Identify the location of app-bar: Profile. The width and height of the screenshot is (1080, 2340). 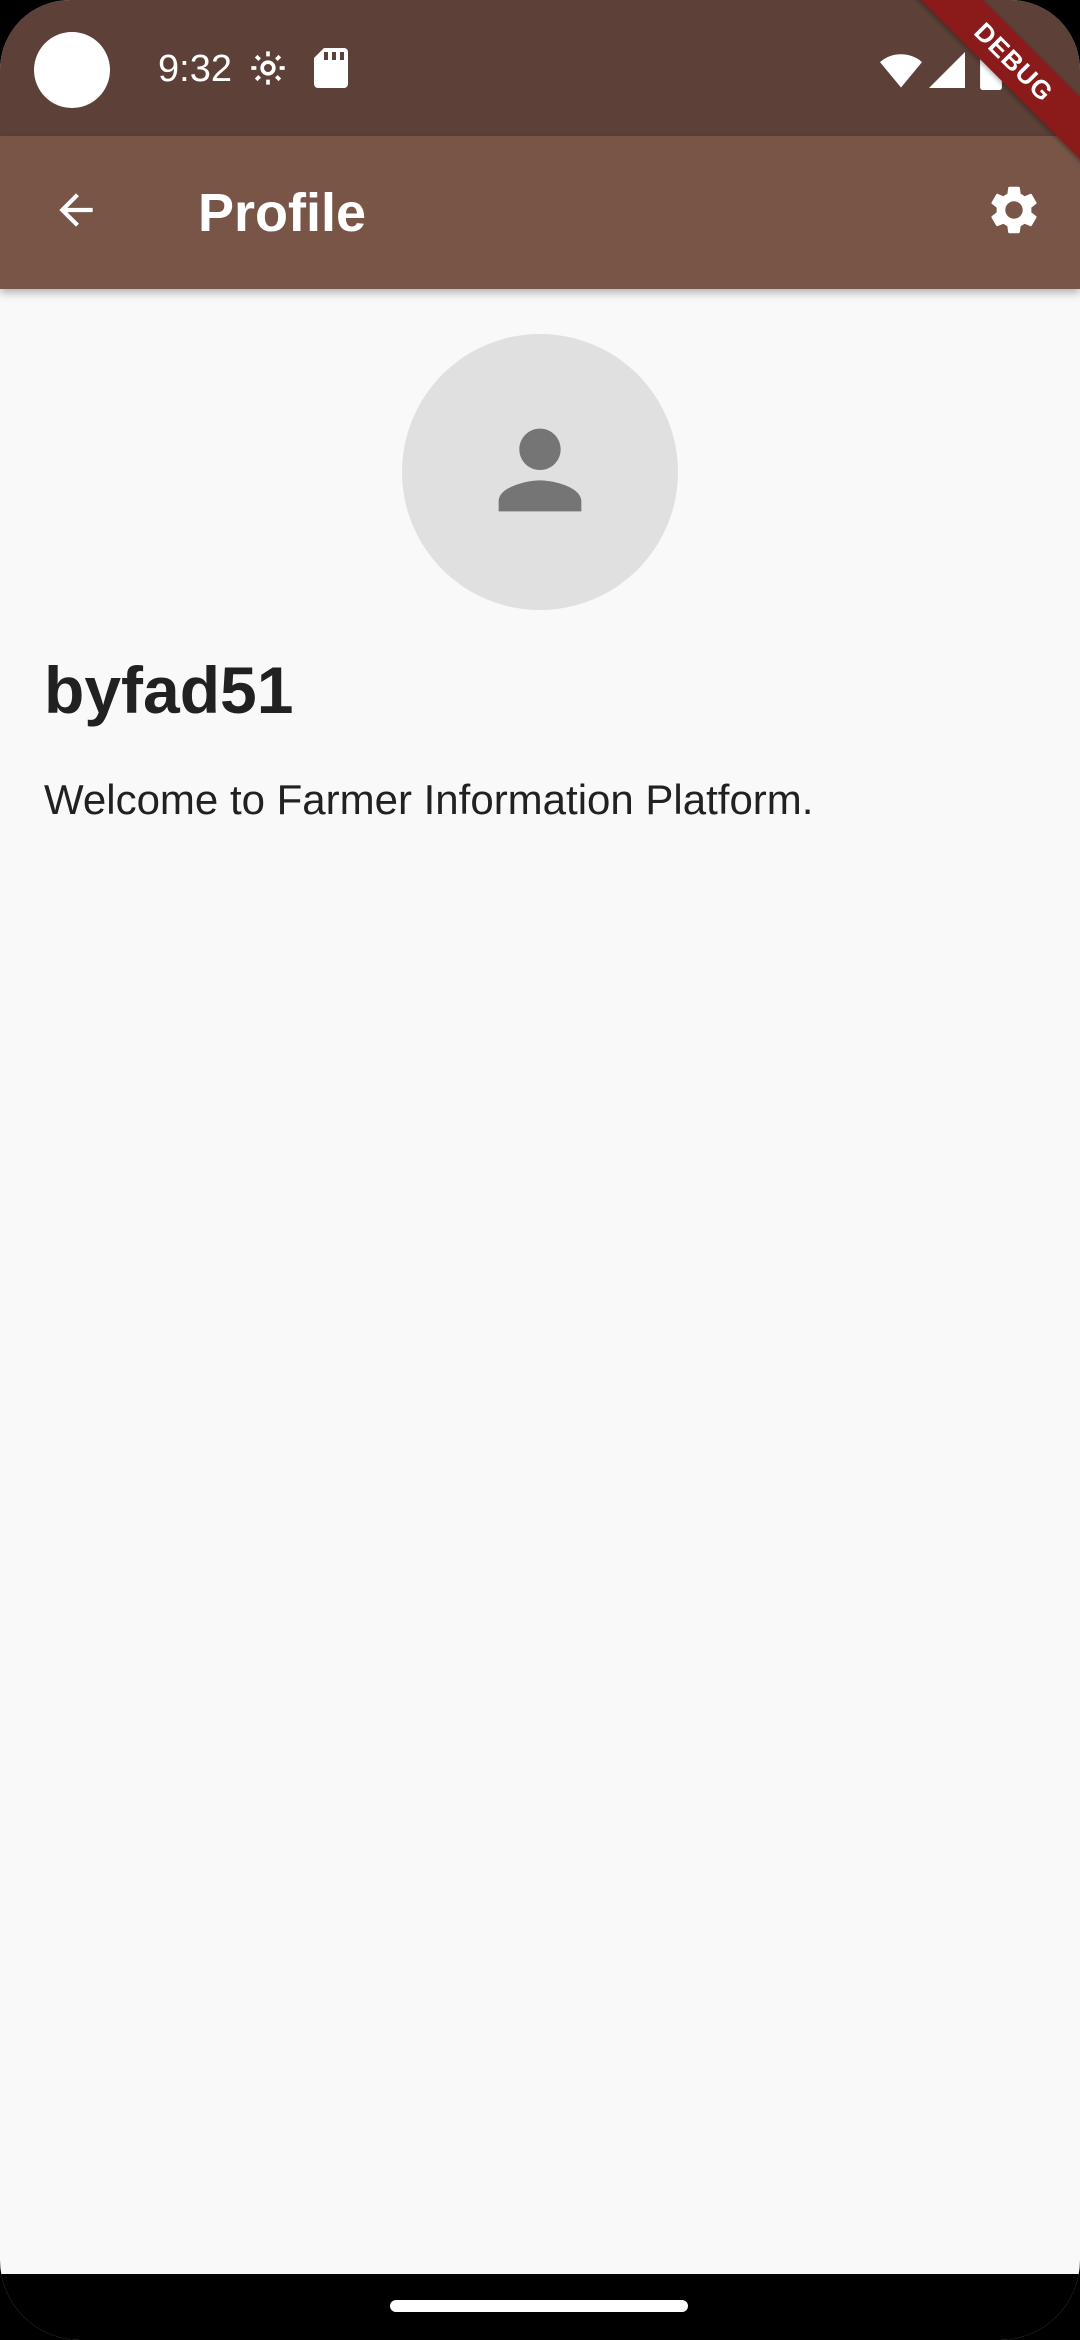
(540, 212).